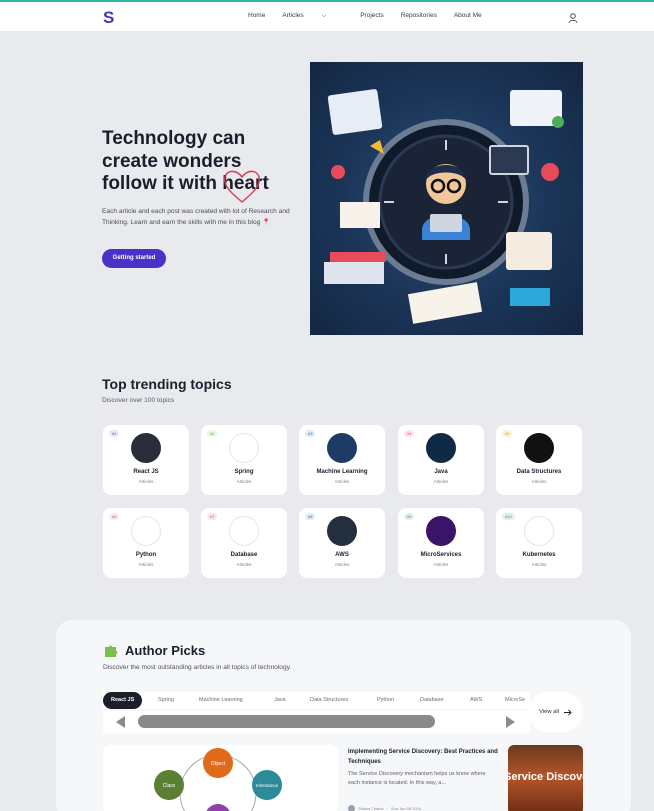 The width and height of the screenshot is (654, 811). What do you see at coordinates (108, 18) in the screenshot?
I see `site-logo: S` at bounding box center [108, 18].